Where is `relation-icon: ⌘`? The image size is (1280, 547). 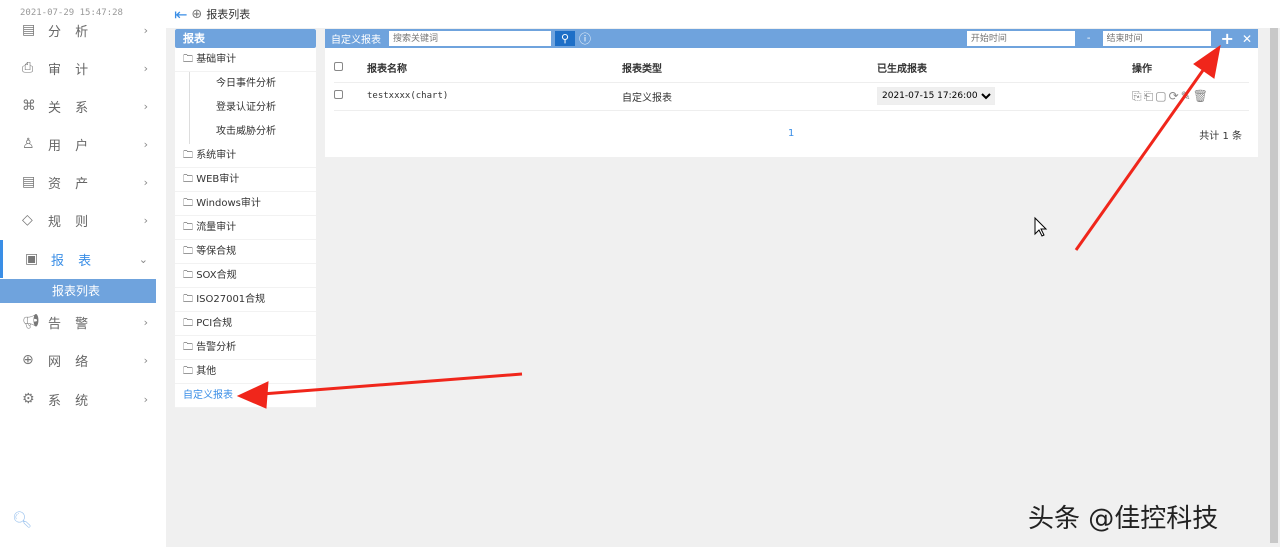
relation-icon: ⌘ is located at coordinates (29, 106).